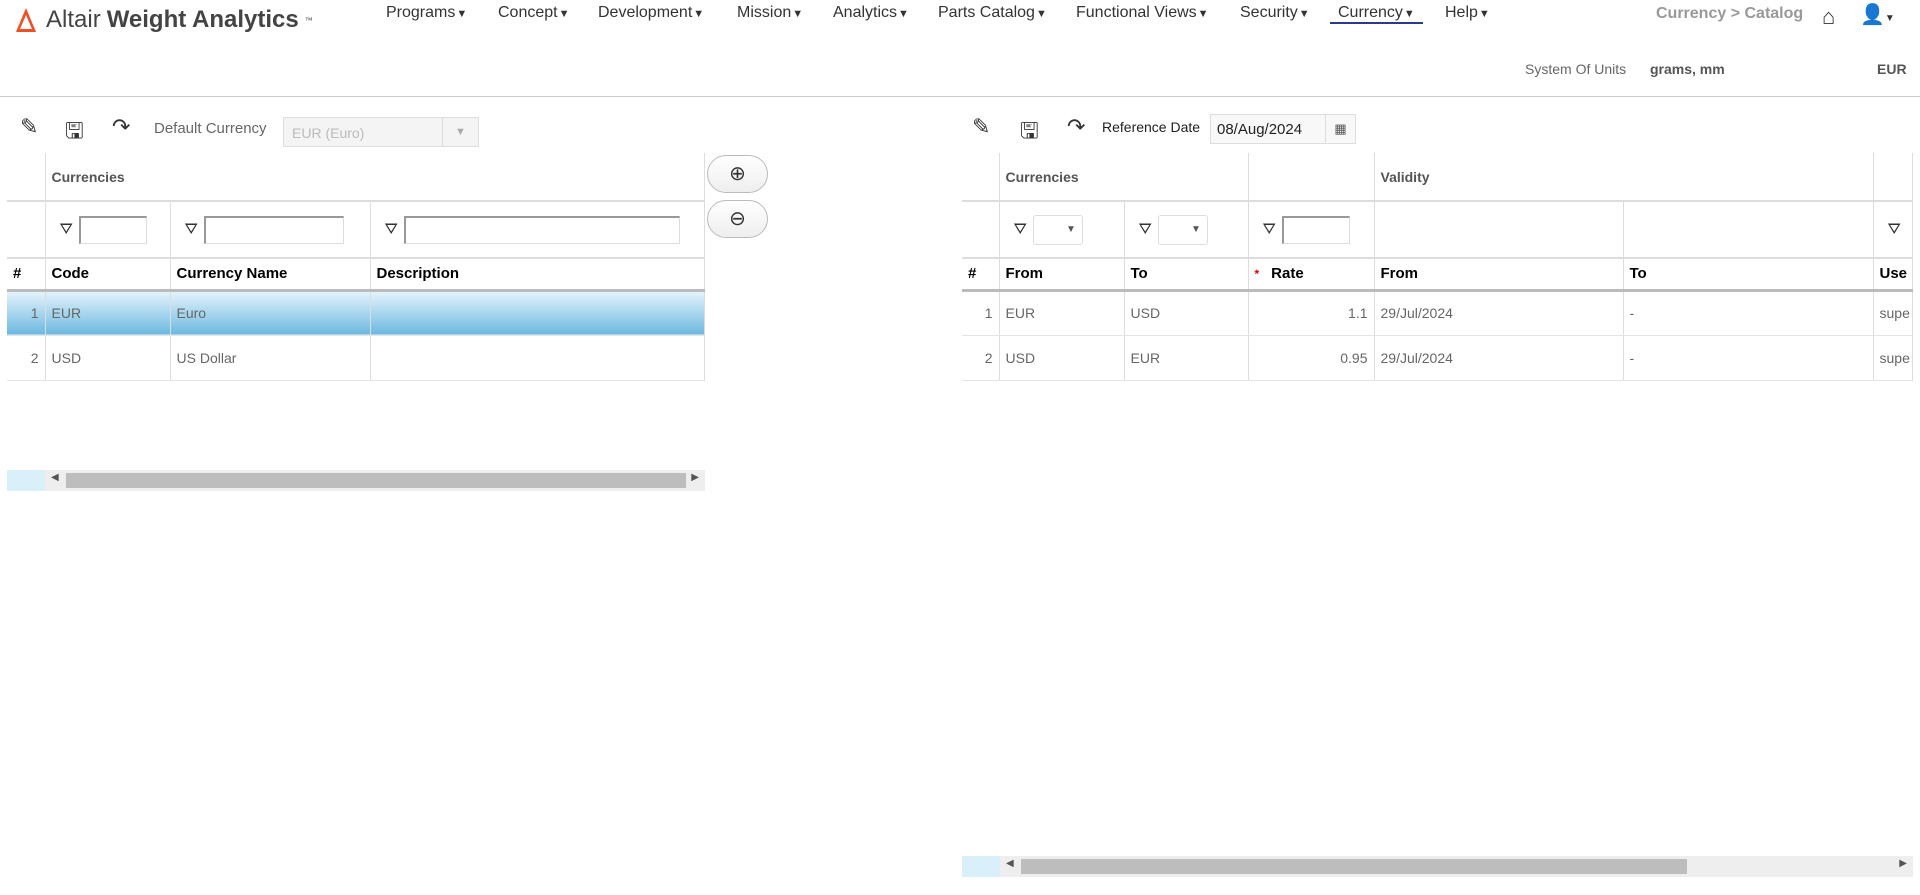 Image resolution: width=1920 pixels, height=895 pixels. I want to click on nav-development: Development▼, so click(651, 13).